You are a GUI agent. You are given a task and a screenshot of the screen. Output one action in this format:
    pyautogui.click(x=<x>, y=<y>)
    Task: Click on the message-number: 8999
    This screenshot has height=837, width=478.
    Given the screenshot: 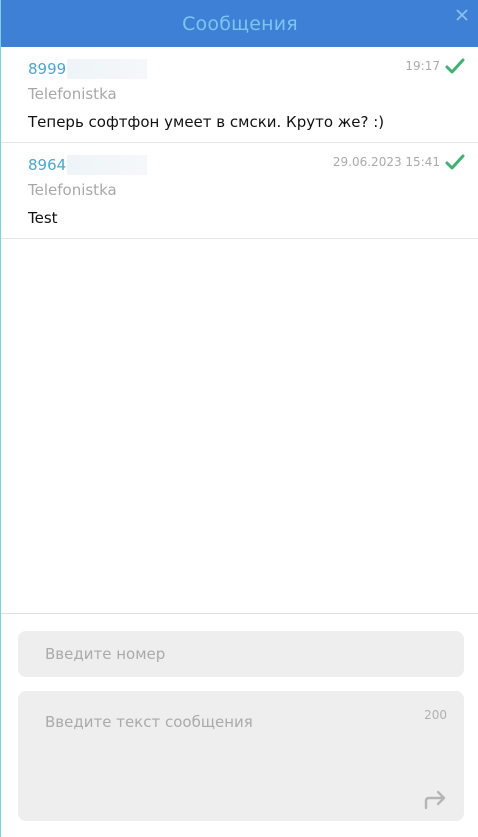 What is the action you would take?
    pyautogui.click(x=88, y=69)
    